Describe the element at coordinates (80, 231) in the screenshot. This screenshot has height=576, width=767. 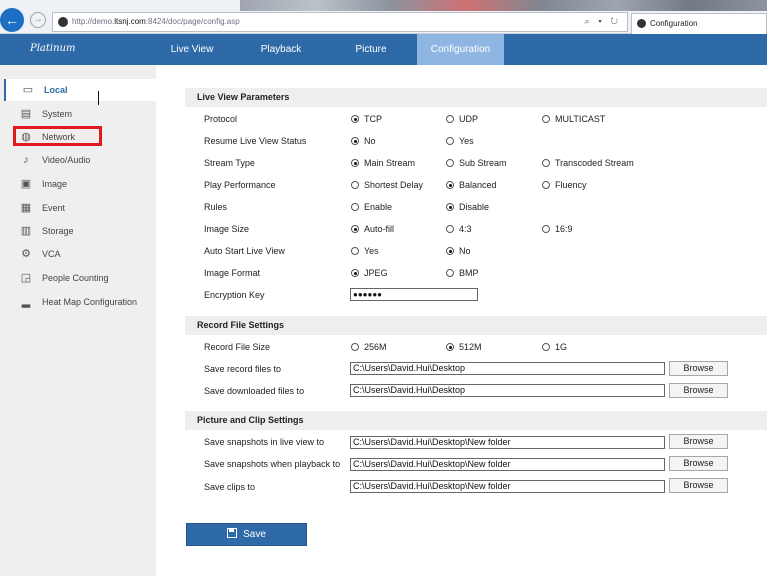
I see `sidebar-item-storage: ▥ Storage` at that location.